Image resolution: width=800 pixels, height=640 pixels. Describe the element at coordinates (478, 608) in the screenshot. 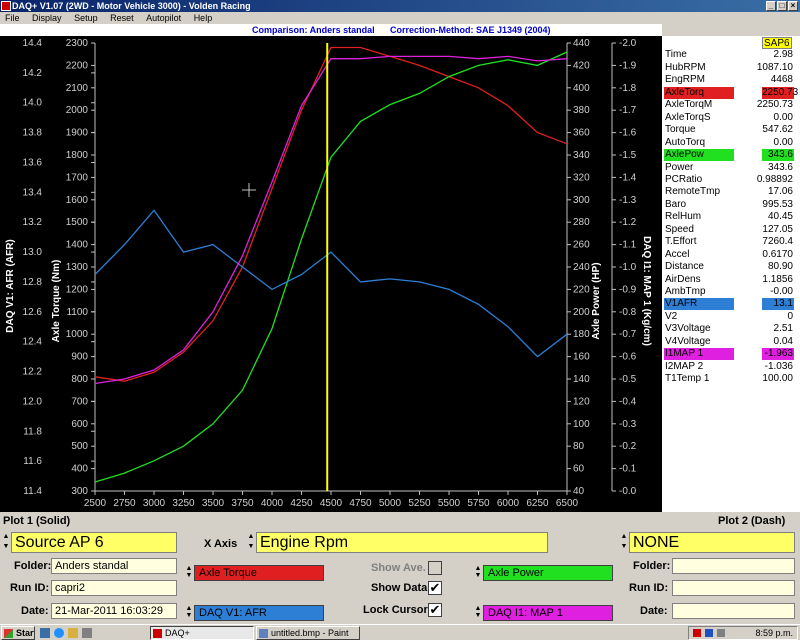

I see `right-bottom-spinner-up-icon: ▲` at that location.